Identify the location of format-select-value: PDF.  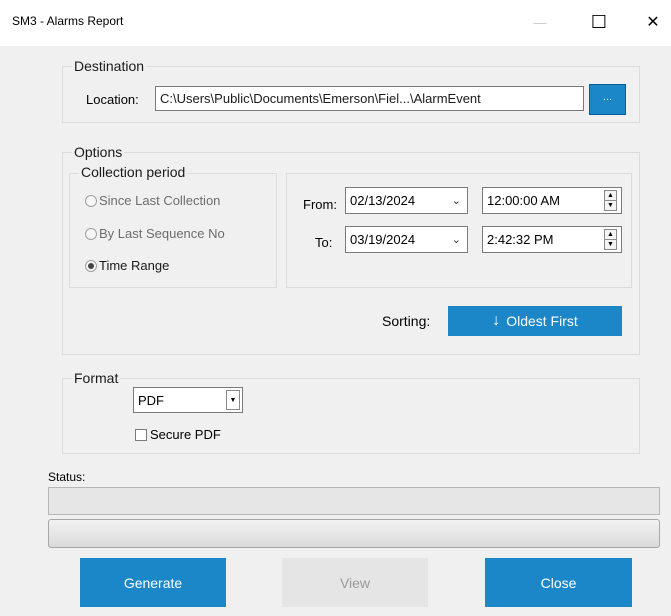
(151, 400).